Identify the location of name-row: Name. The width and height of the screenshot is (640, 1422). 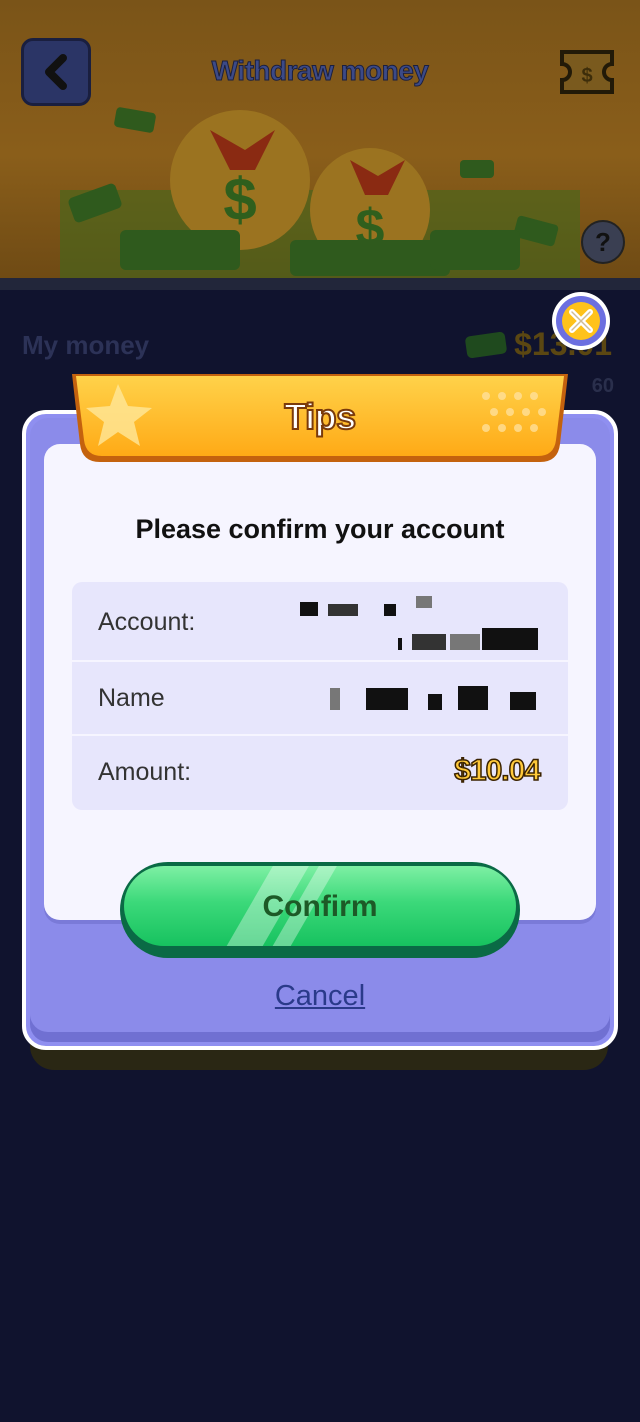
(320, 699).